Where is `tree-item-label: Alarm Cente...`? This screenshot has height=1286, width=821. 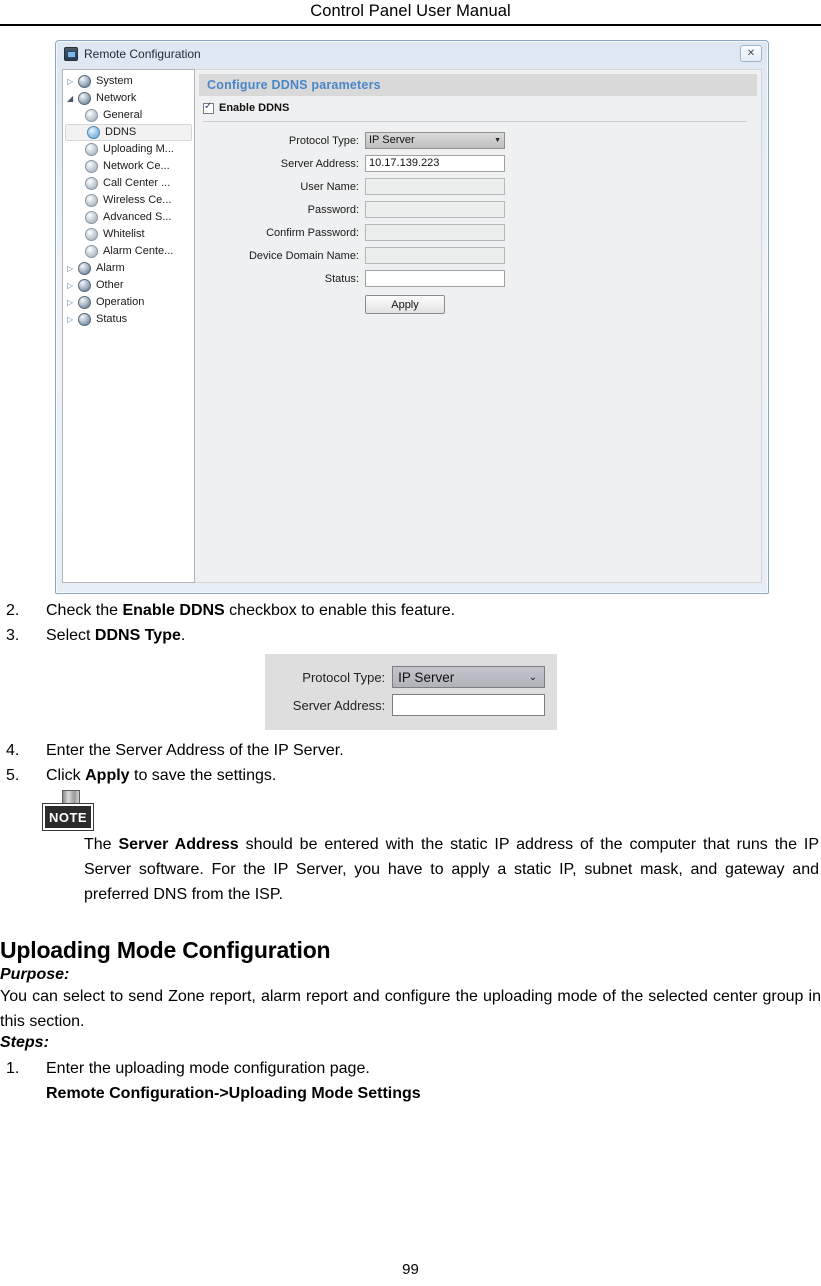 tree-item-label: Alarm Cente... is located at coordinates (138, 251).